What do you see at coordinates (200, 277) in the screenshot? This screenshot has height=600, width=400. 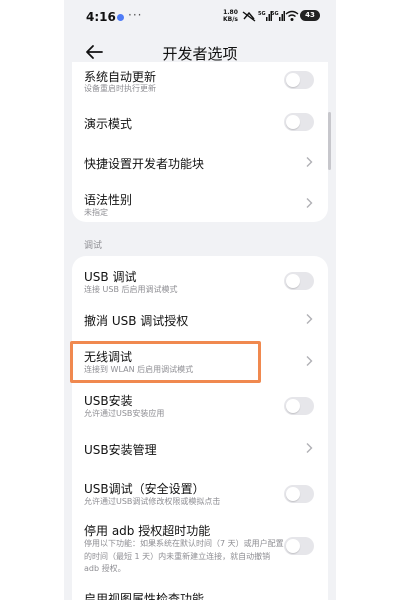 I see `list-item-usb-debugging: USB 调试 连接 USB 后启用调试模式` at bounding box center [200, 277].